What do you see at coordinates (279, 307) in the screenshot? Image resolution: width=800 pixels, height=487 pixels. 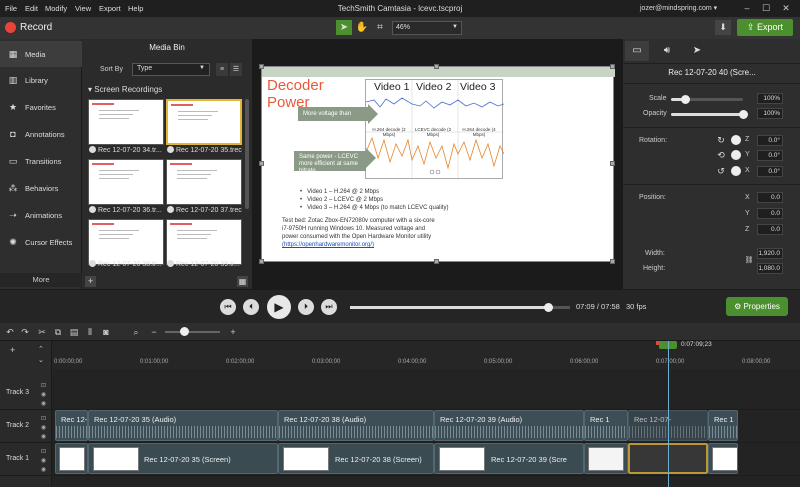 I see `play-icon: ▶` at bounding box center [279, 307].